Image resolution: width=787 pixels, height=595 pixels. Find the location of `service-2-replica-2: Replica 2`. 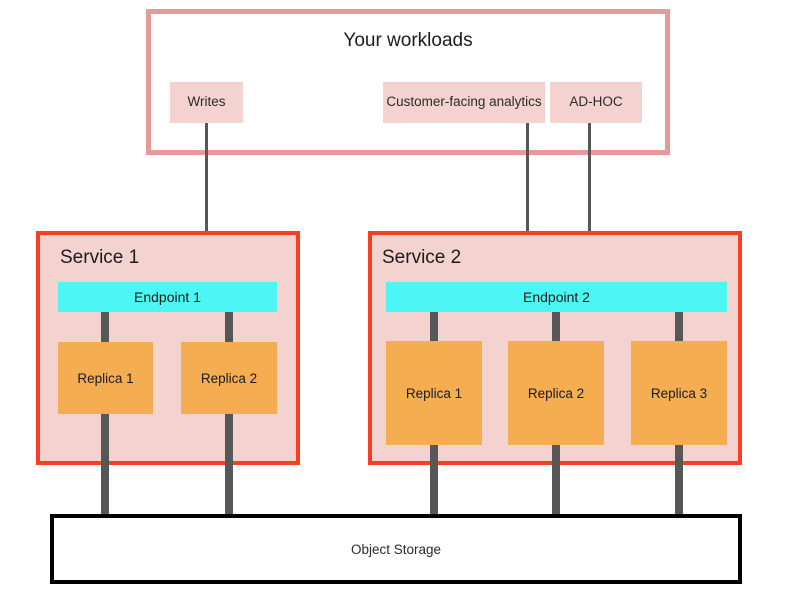

service-2-replica-2: Replica 2 is located at coordinates (556, 393).